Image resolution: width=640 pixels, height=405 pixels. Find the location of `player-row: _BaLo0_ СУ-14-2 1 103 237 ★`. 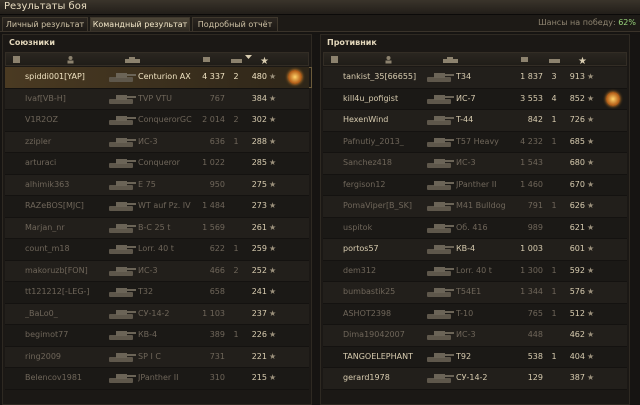

player-row: _BaLo0_ СУ-14-2 1 103 237 ★ is located at coordinates (157, 314).